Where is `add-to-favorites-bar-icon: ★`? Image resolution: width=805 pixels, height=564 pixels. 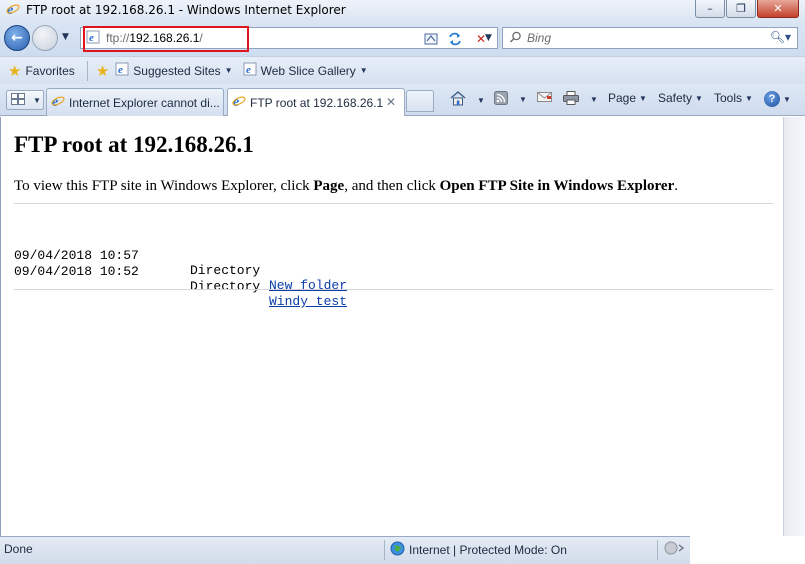 add-to-favorites-bar-icon: ★ is located at coordinates (102, 71).